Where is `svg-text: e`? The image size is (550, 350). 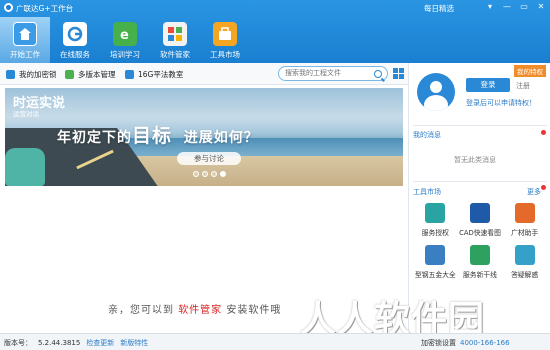 svg-text: e is located at coordinates (124, 35).